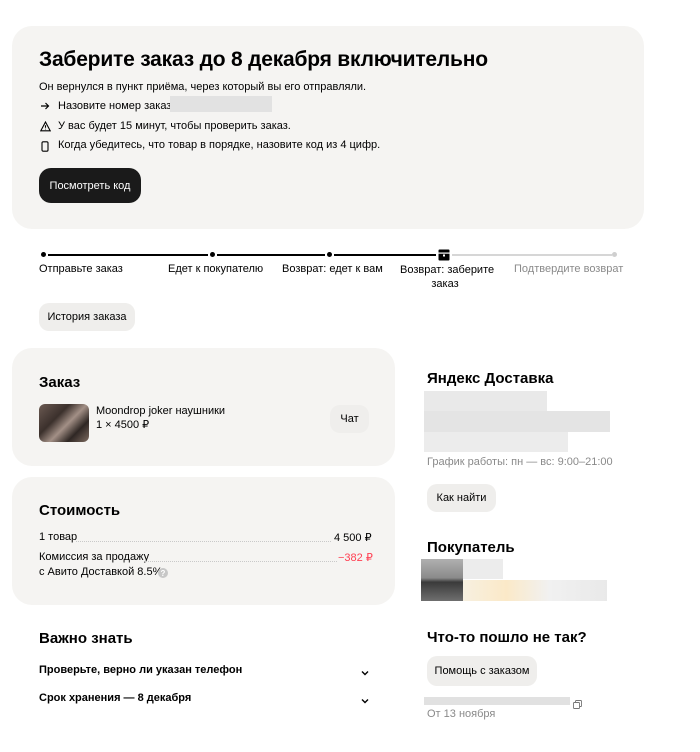 Image resolution: width=700 pixels, height=752 pixels. Describe the element at coordinates (444, 254) in the screenshot. I see `box-icon` at that location.